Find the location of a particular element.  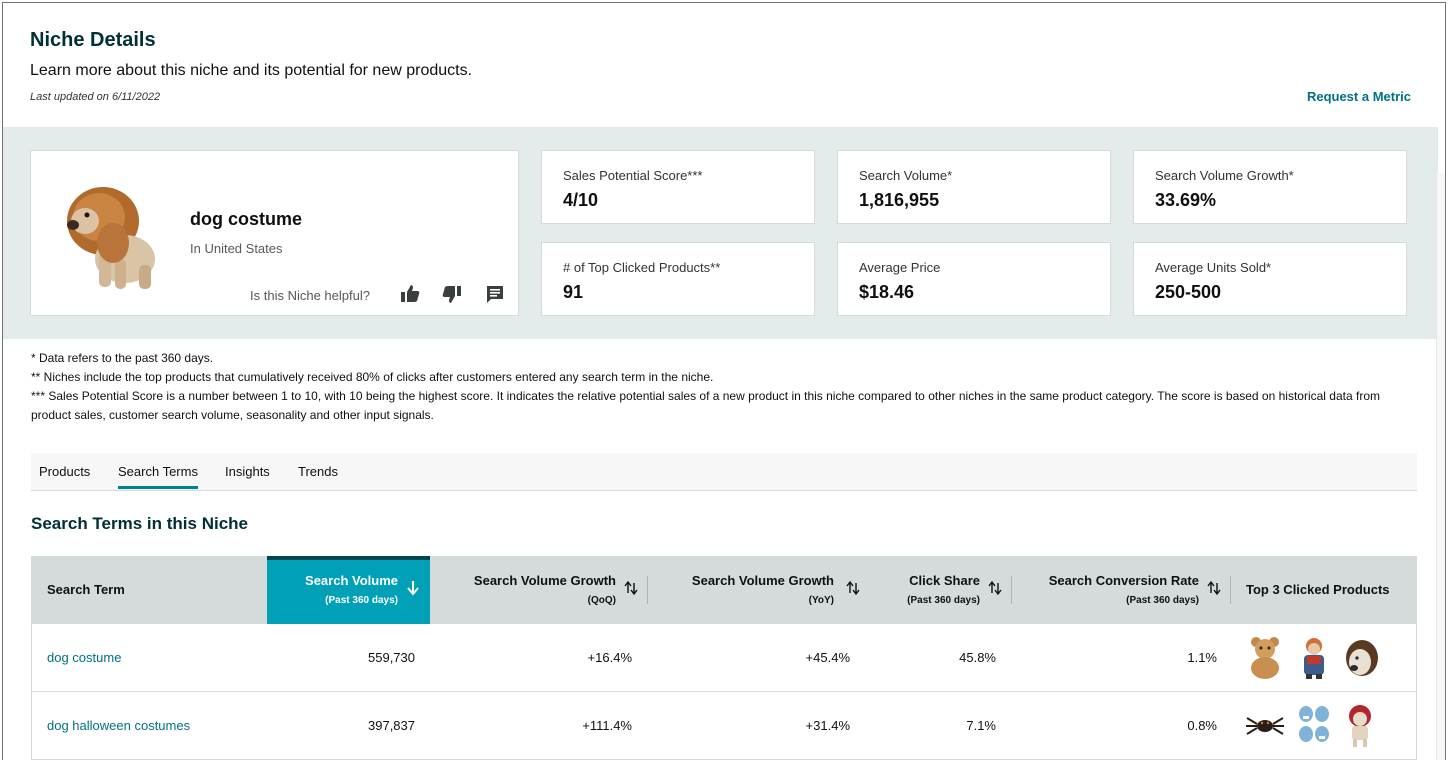

column-sublabel: (YoY) is located at coordinates (821, 600).